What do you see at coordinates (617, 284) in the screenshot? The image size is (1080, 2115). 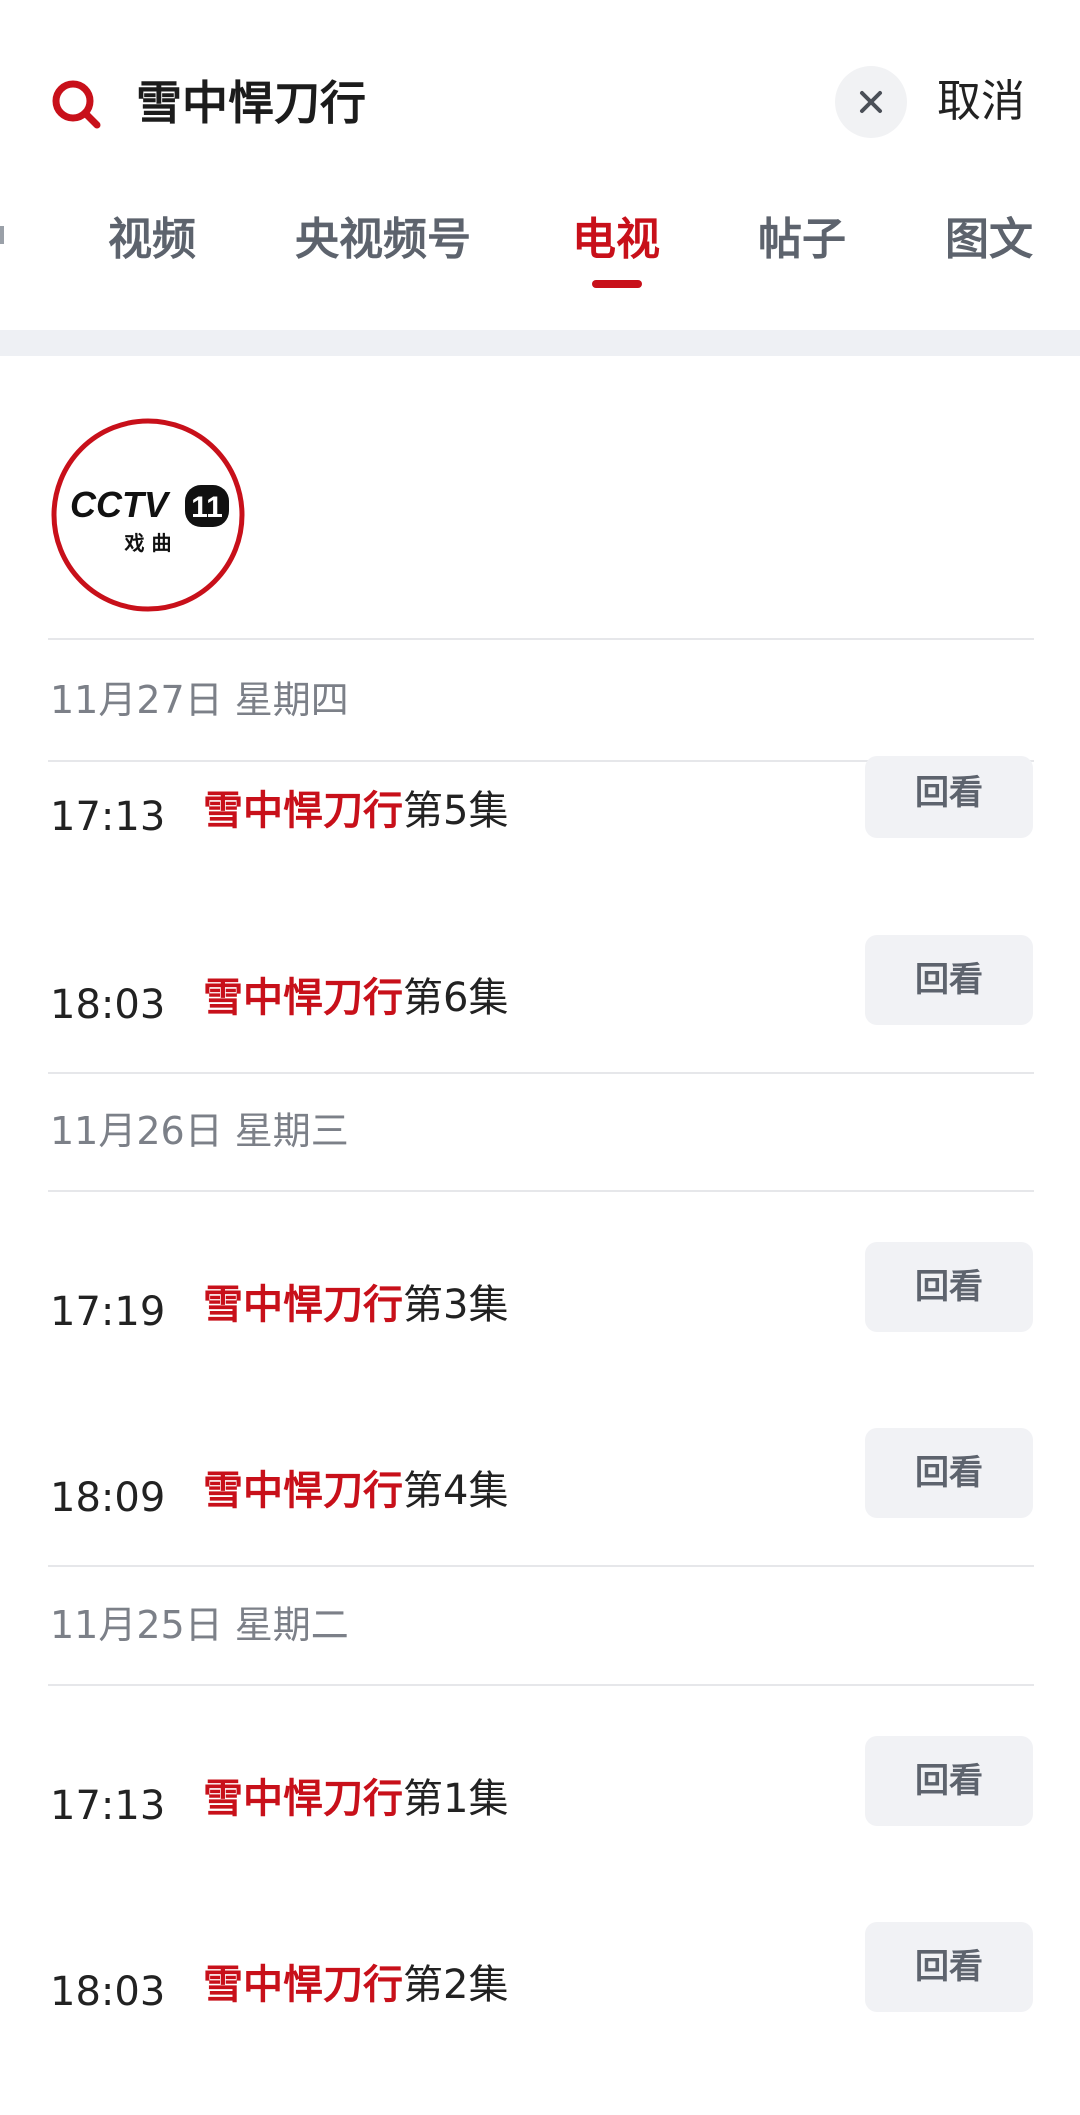 I see `active-tab-indicator` at bounding box center [617, 284].